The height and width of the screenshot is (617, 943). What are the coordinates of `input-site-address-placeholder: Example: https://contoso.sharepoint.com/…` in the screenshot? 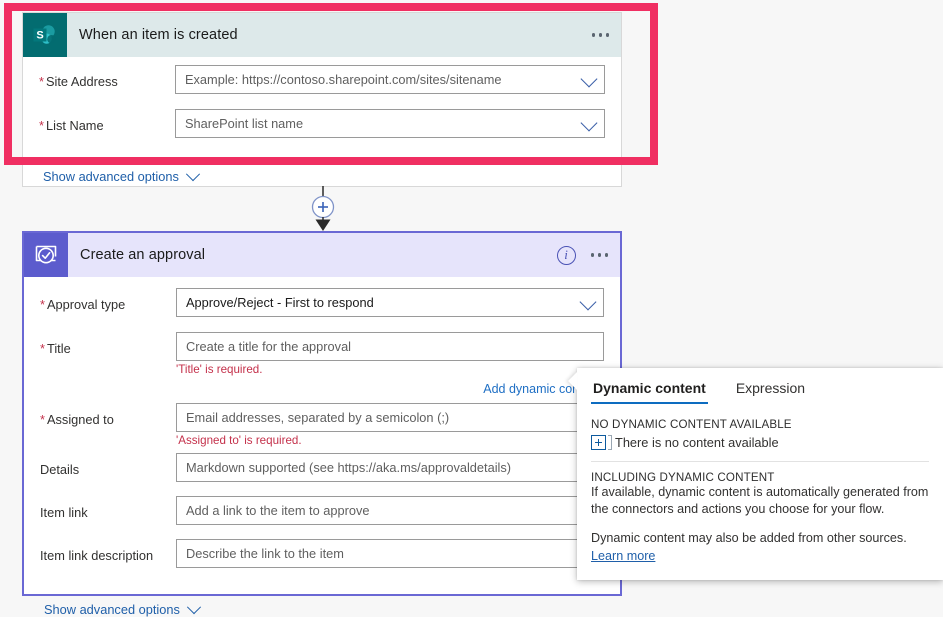 It's located at (343, 79).